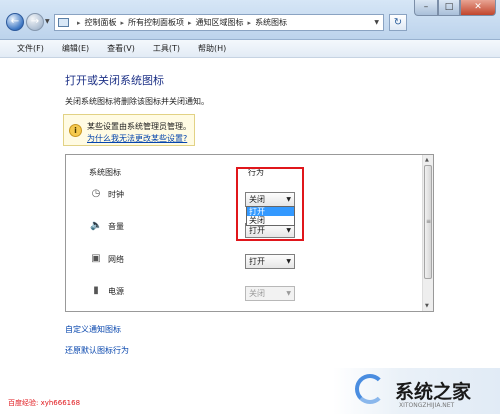 This screenshot has height=414, width=500. Describe the element at coordinates (116, 226) in the screenshot. I see `row-name-volume: 音量` at that location.